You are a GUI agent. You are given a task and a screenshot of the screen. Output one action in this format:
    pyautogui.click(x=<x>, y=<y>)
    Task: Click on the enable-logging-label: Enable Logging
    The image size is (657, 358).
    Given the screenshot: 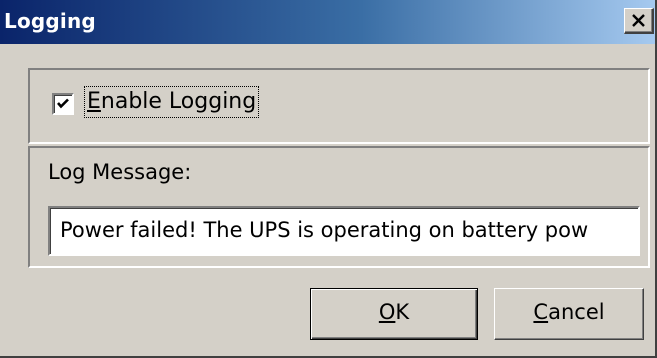 What is the action you would take?
    pyautogui.click(x=172, y=102)
    